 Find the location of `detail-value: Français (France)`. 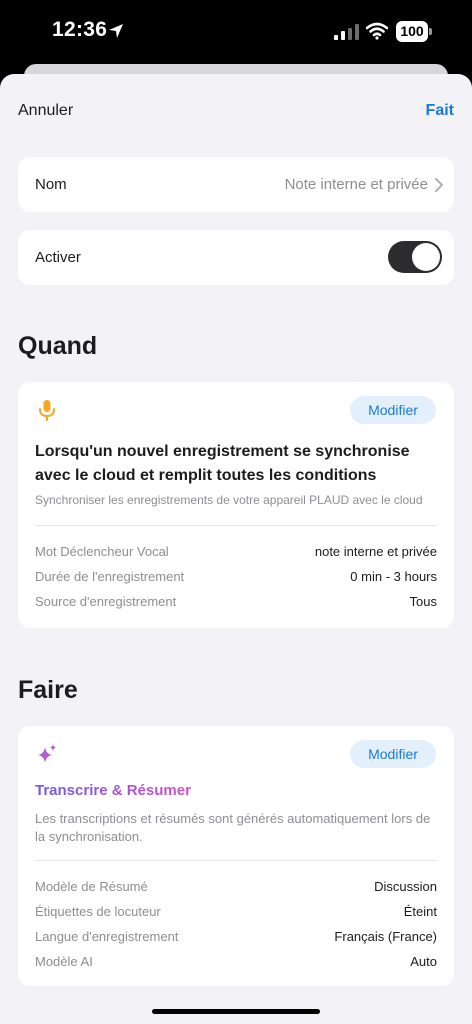

detail-value: Français (France) is located at coordinates (385, 936).